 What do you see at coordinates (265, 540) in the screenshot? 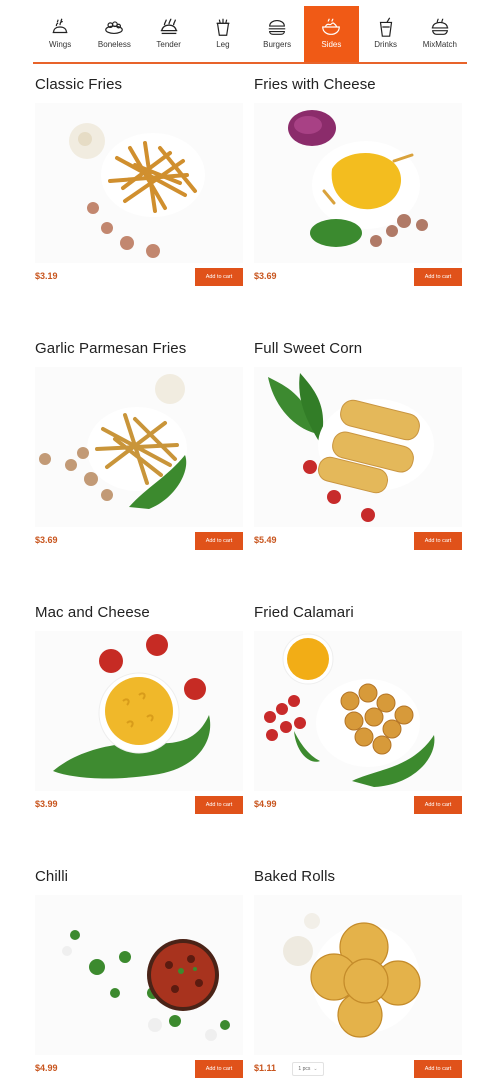
I see `product-price: $5.49` at bounding box center [265, 540].